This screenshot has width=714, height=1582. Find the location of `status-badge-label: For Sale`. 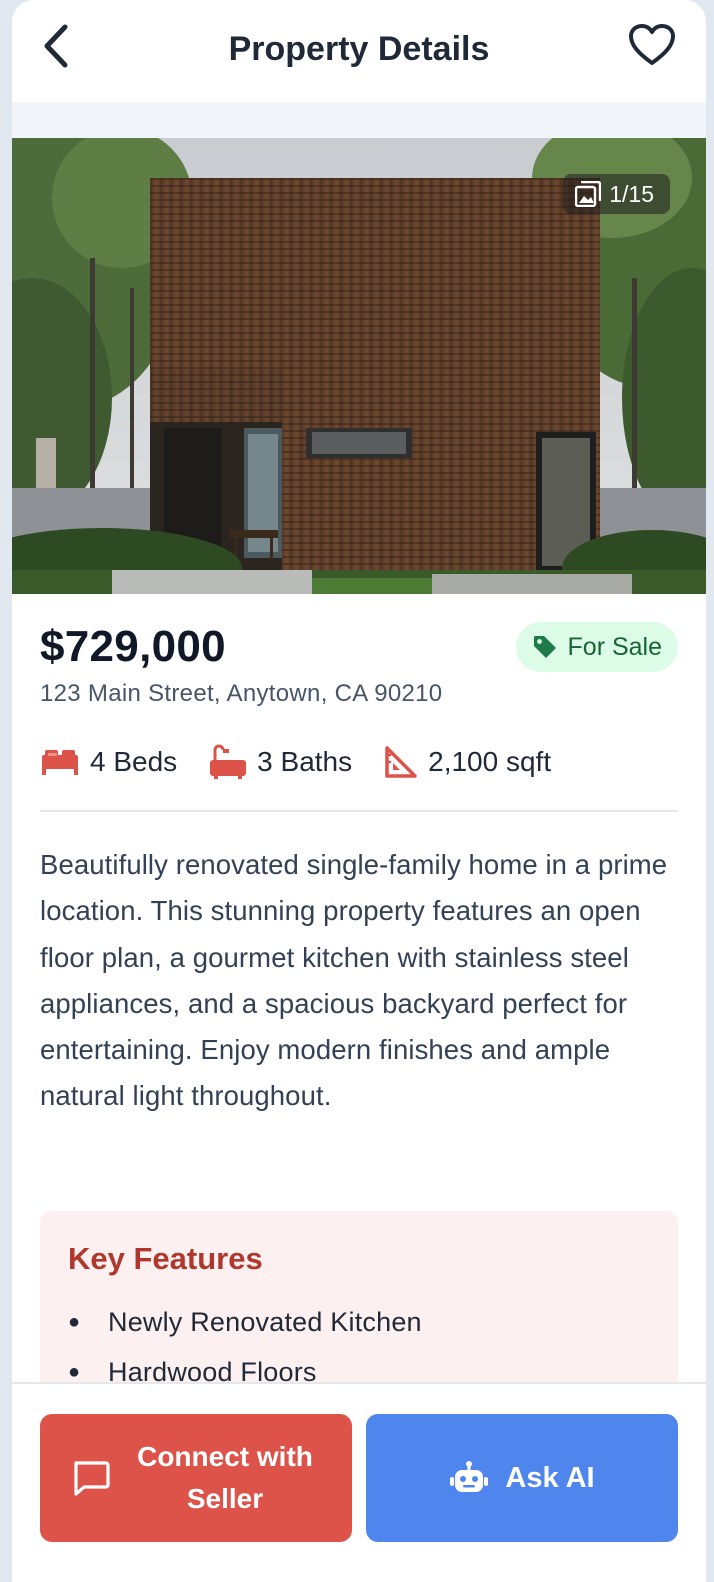

status-badge-label: For Sale is located at coordinates (614, 646).